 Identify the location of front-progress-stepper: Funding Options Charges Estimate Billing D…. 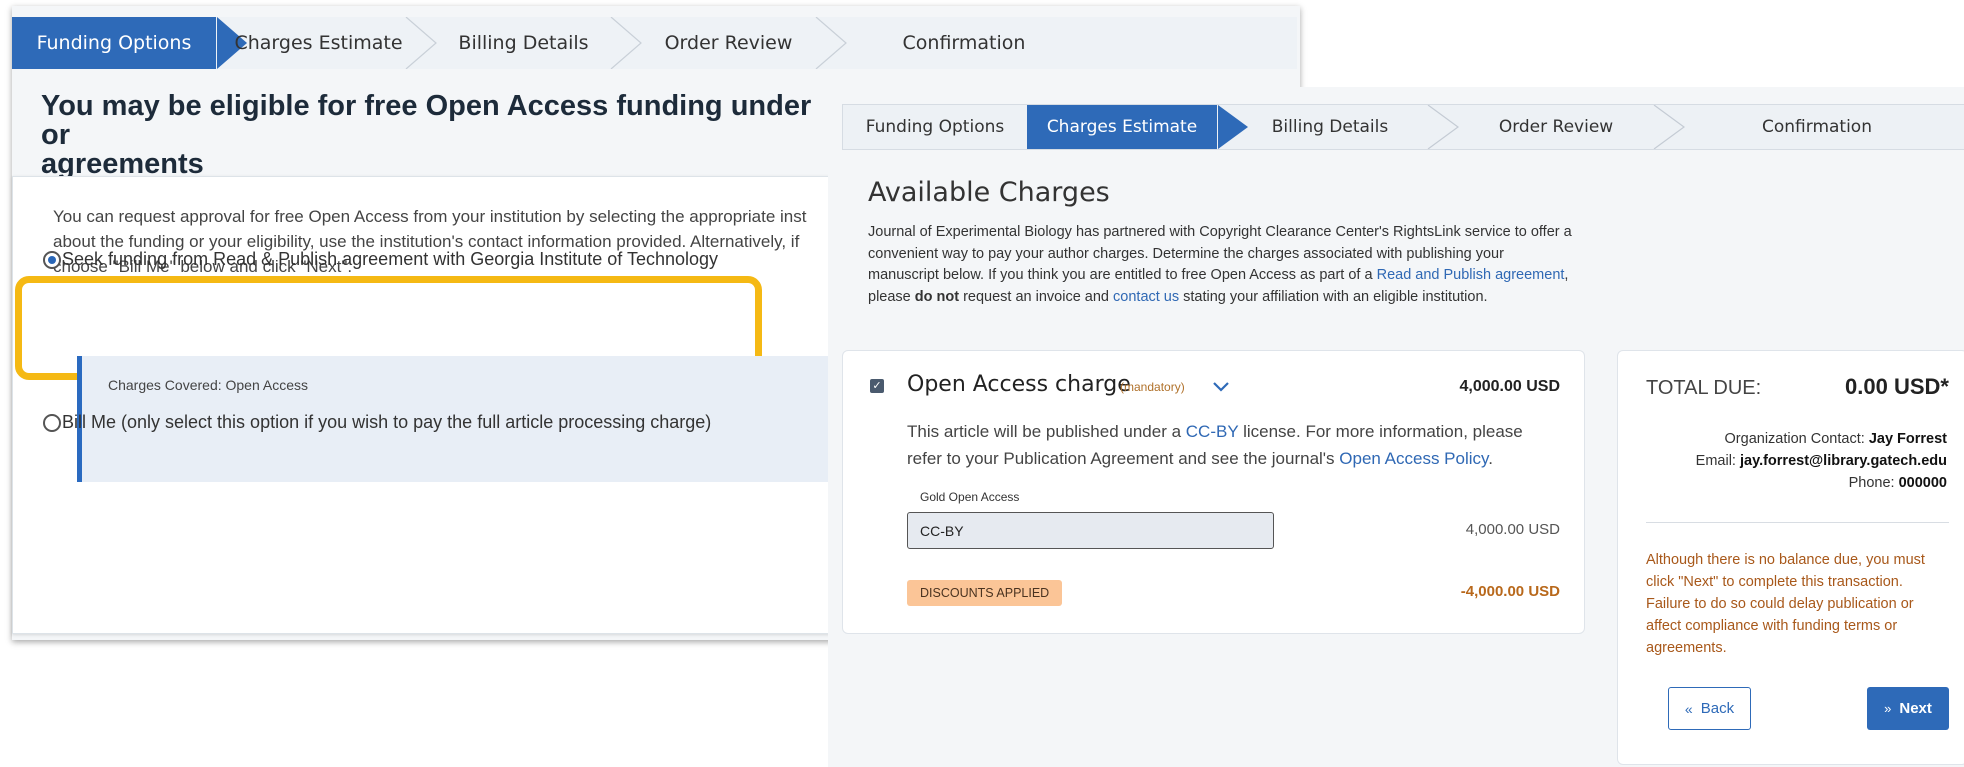
(1403, 127).